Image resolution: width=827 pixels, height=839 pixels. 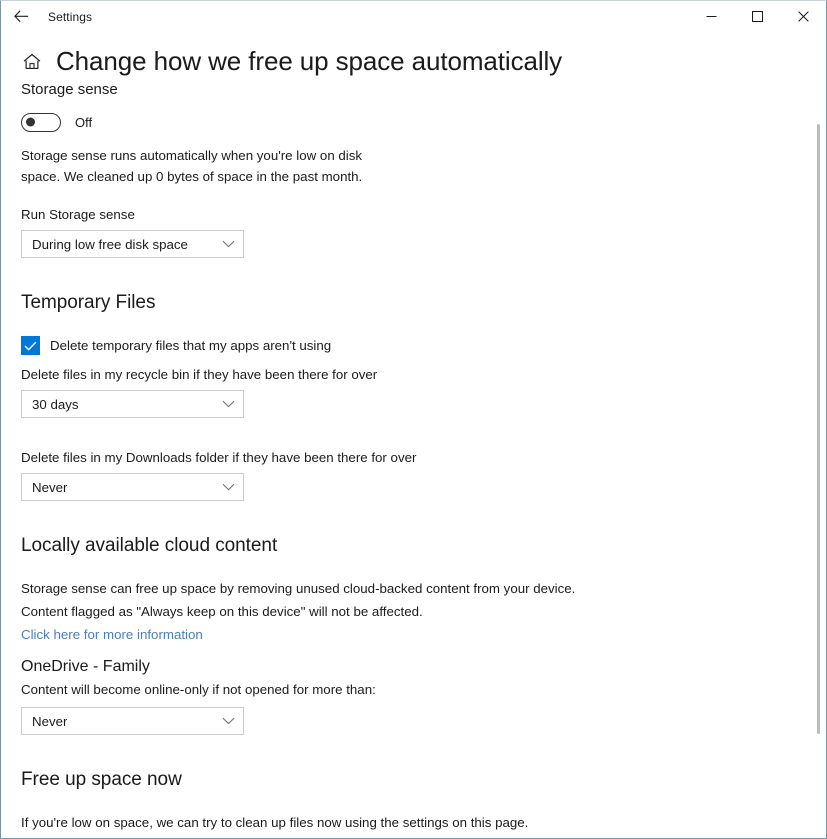 I want to click on minimize-button, so click(x=711, y=16).